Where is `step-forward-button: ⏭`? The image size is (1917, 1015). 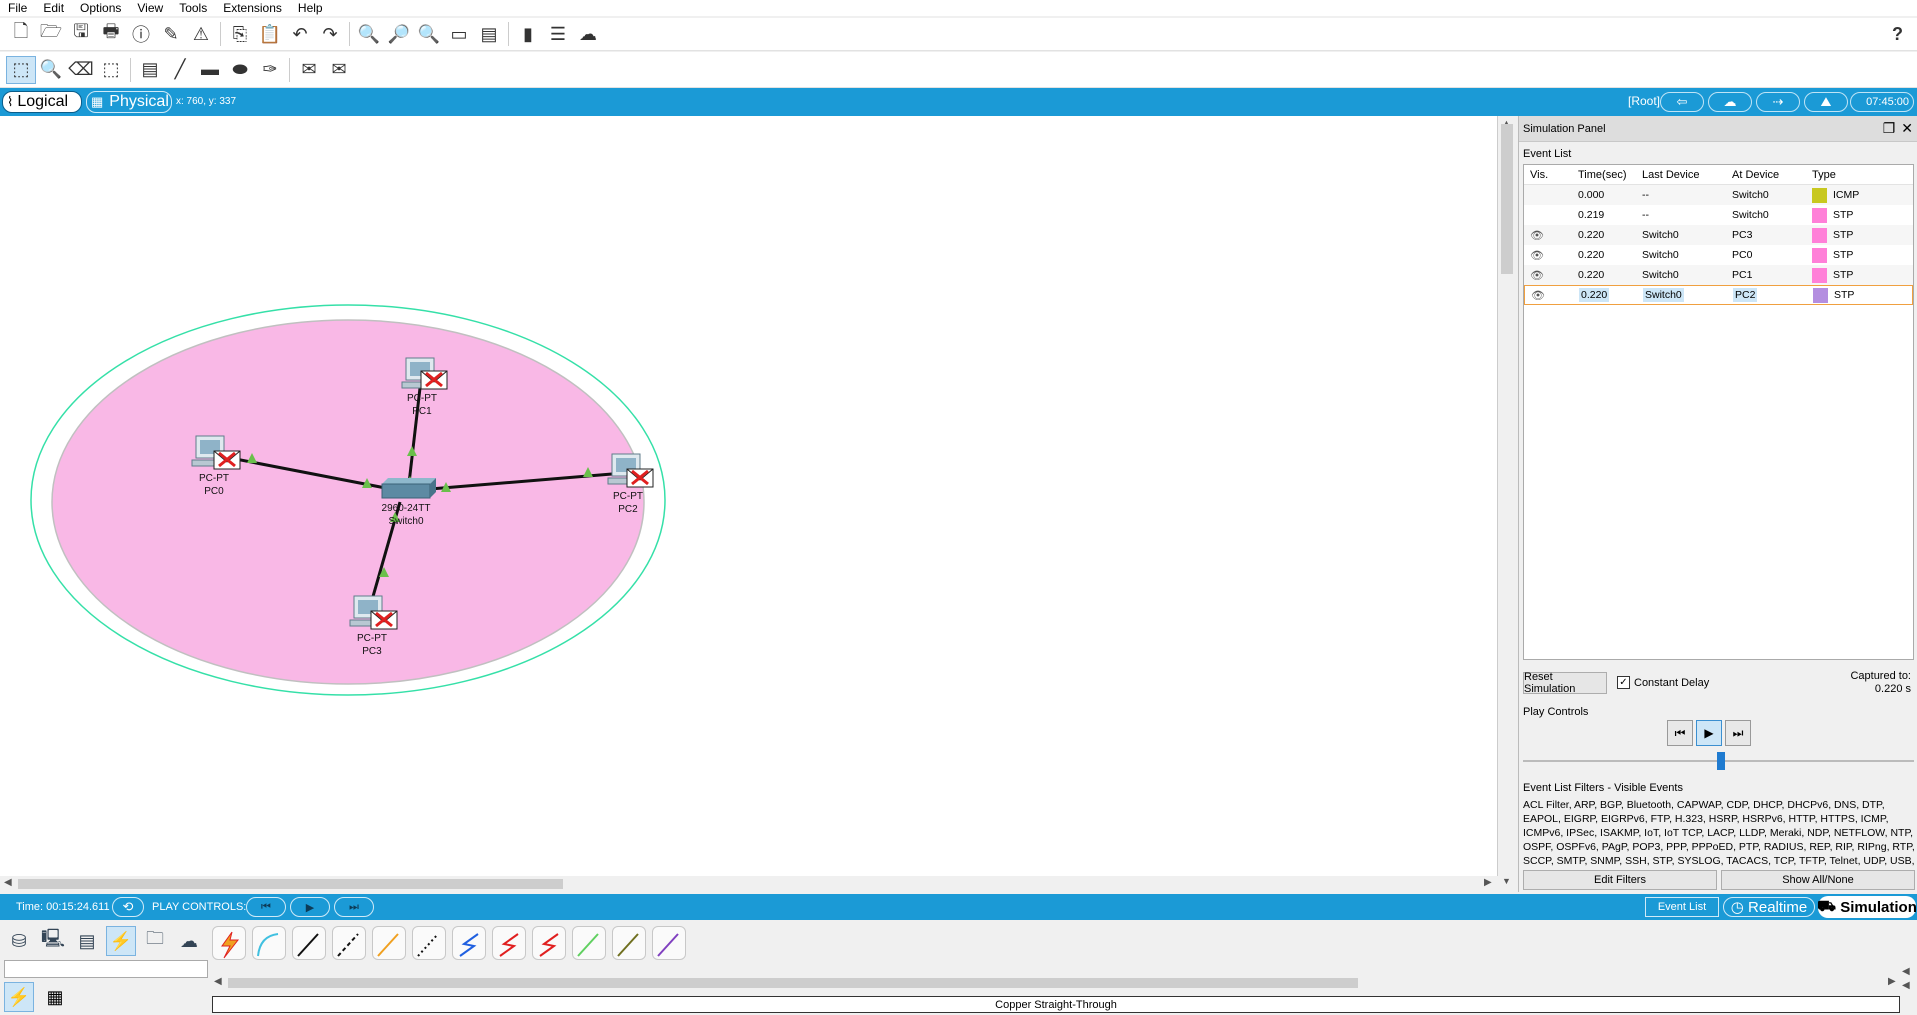 step-forward-button: ⏭ is located at coordinates (1738, 733).